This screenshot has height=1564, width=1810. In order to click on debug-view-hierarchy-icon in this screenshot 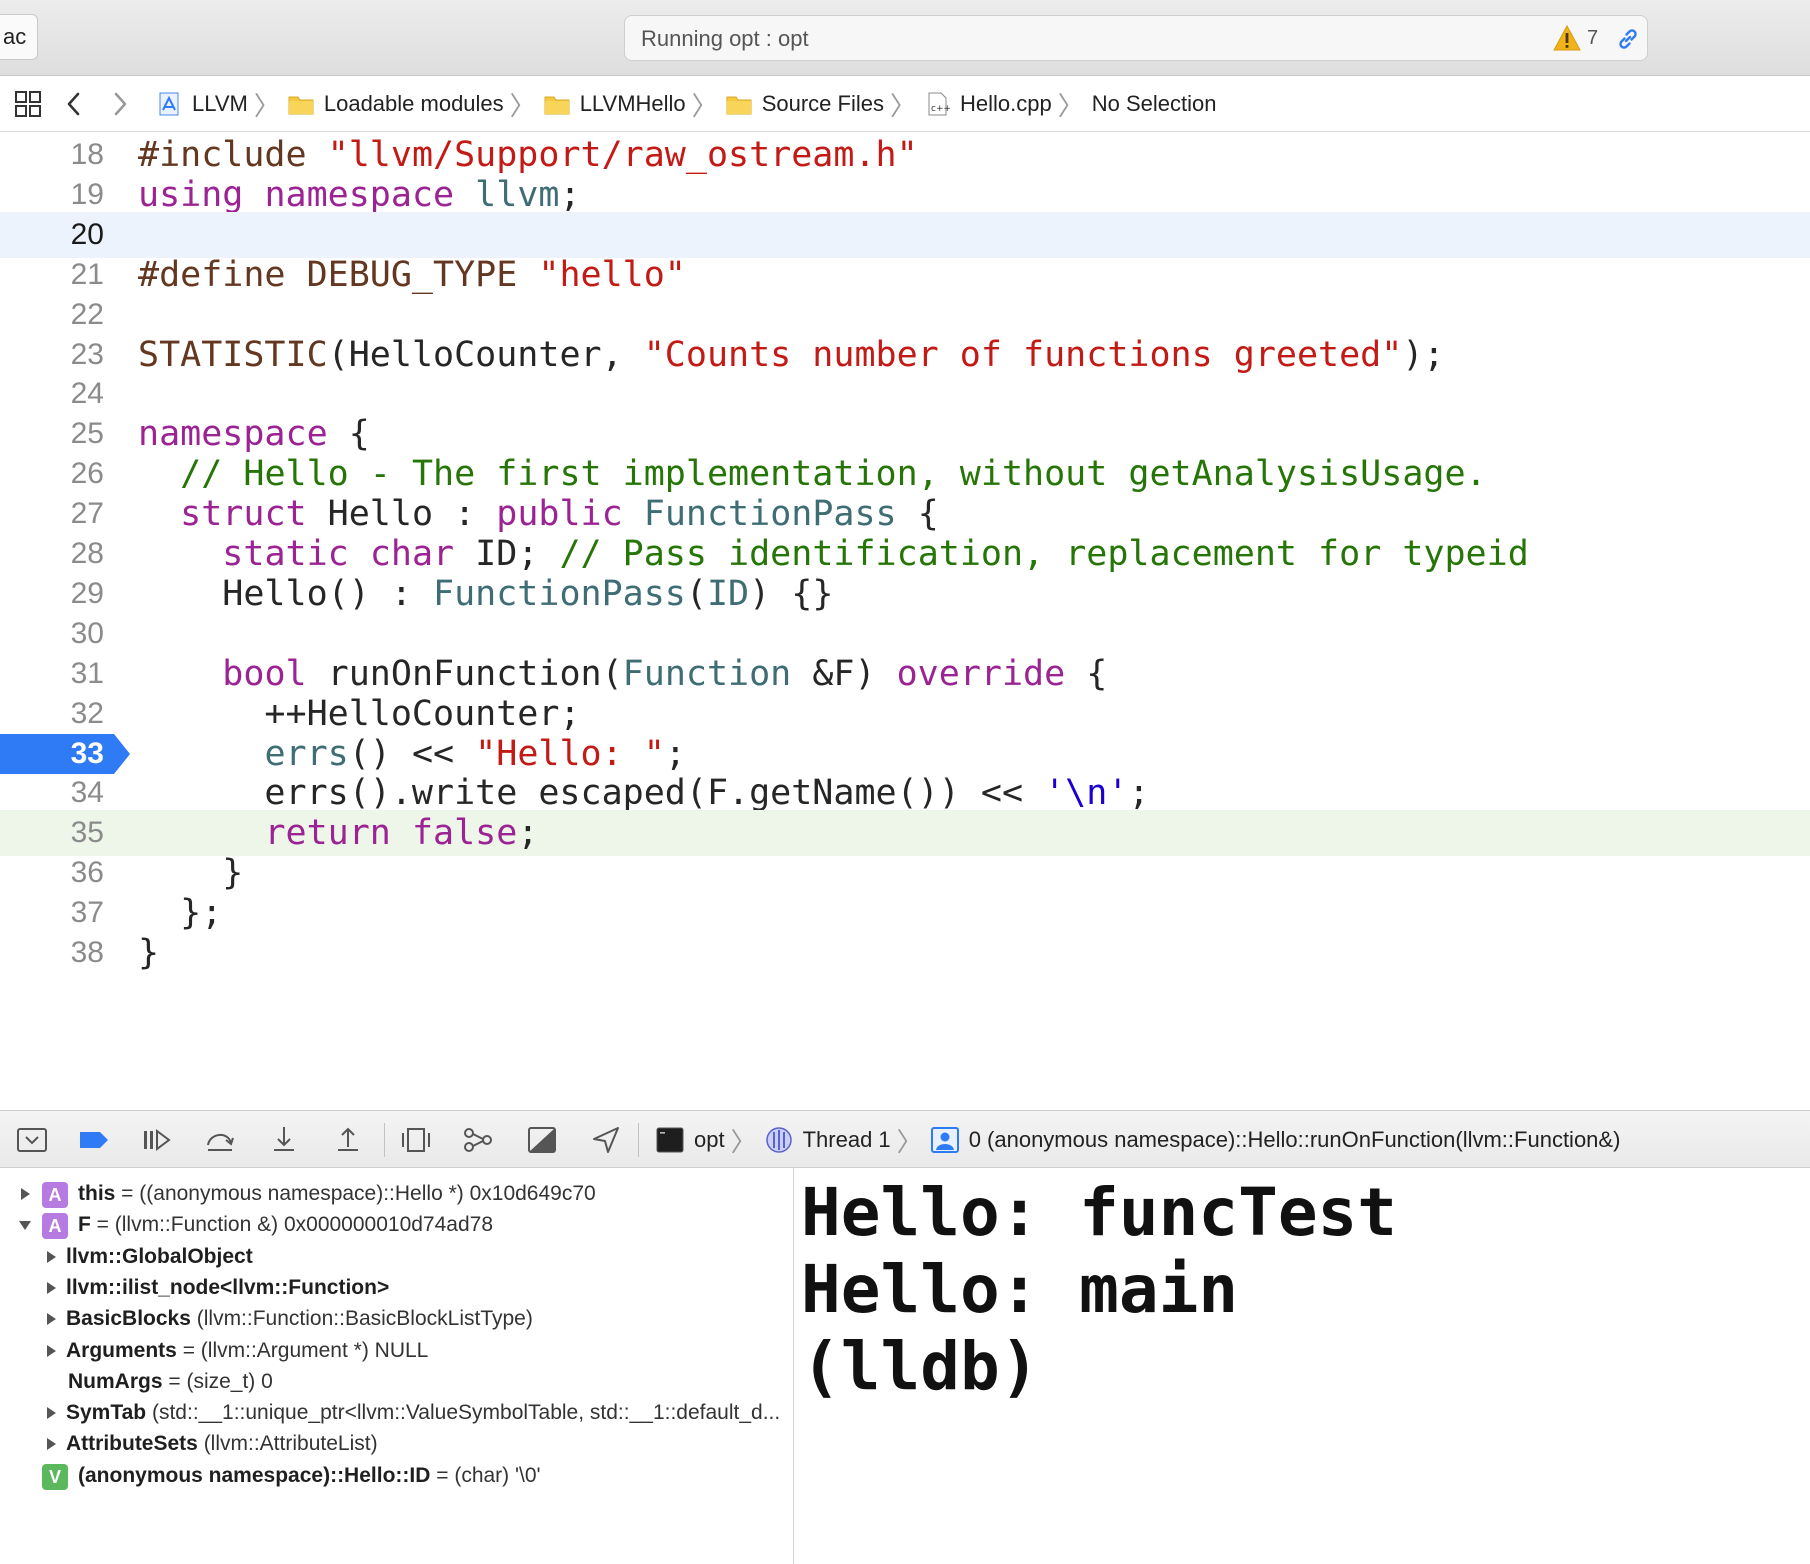, I will do `click(416, 1140)`.